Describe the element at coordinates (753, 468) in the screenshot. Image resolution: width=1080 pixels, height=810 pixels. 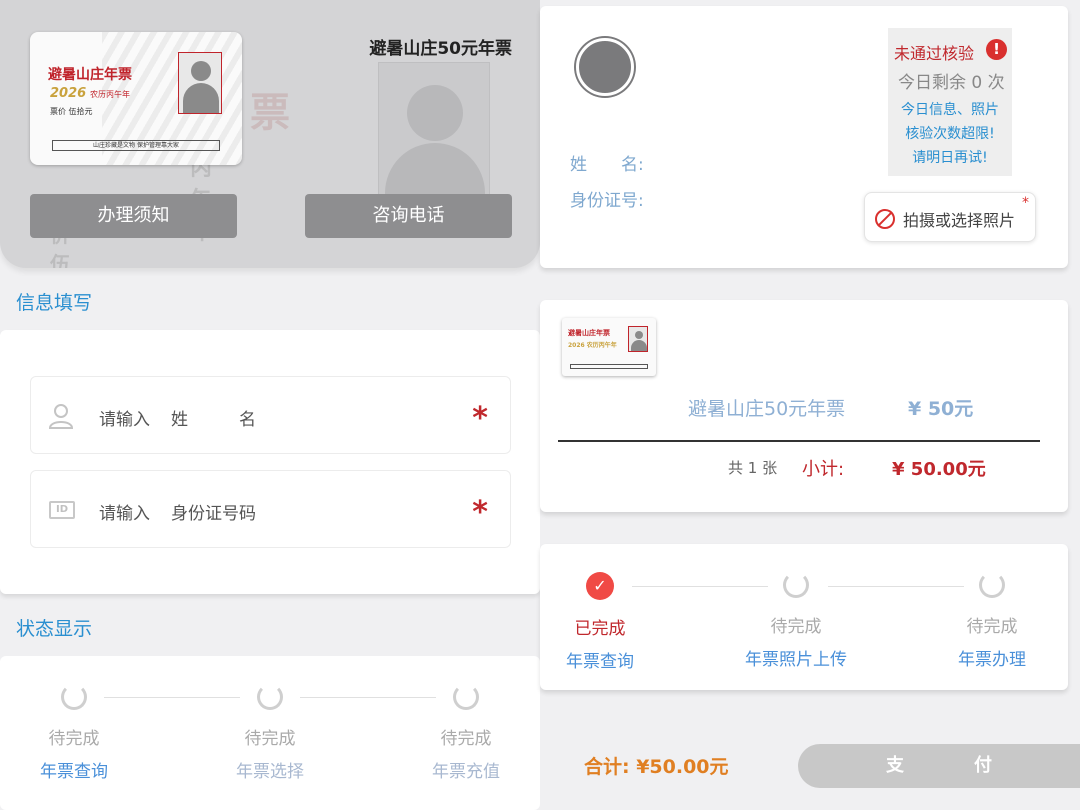
I see `ticket-count: 共 1 张` at that location.